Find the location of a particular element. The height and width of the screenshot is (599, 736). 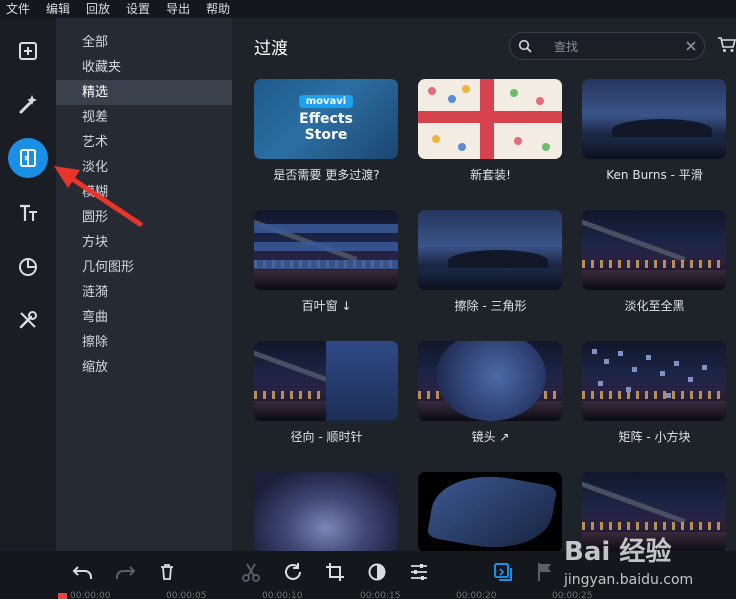

marker-button is located at coordinates (545, 572).